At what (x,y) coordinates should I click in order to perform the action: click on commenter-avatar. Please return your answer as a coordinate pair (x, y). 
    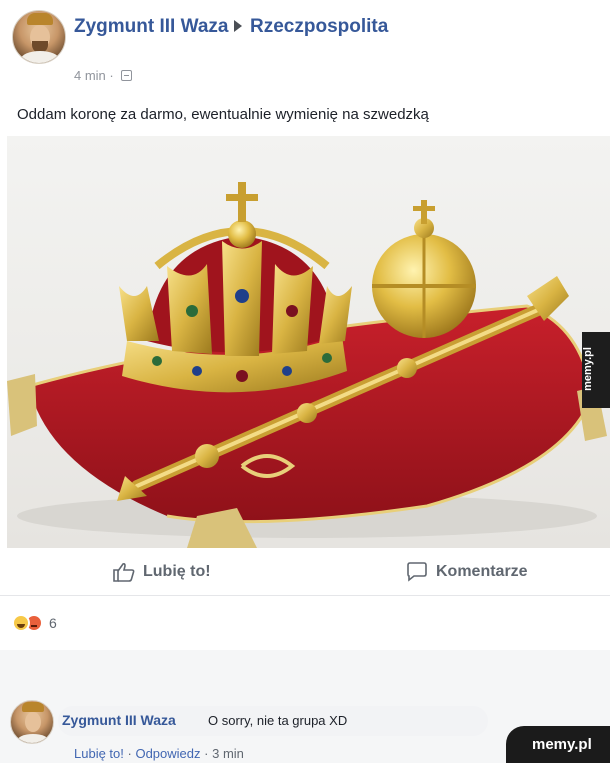
    Looking at the image, I should click on (32, 722).